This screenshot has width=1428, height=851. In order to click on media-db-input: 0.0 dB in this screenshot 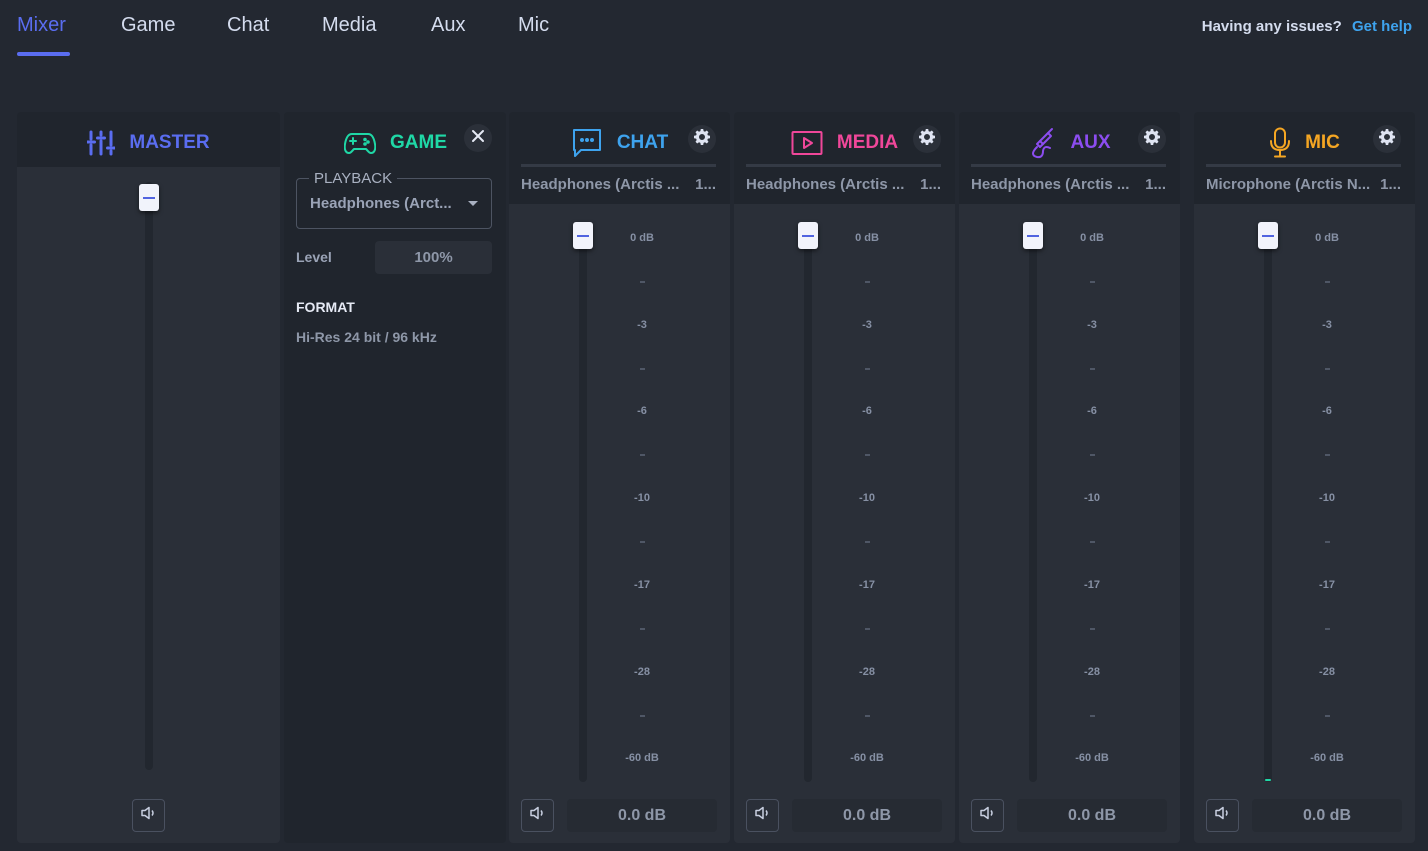, I will do `click(867, 815)`.